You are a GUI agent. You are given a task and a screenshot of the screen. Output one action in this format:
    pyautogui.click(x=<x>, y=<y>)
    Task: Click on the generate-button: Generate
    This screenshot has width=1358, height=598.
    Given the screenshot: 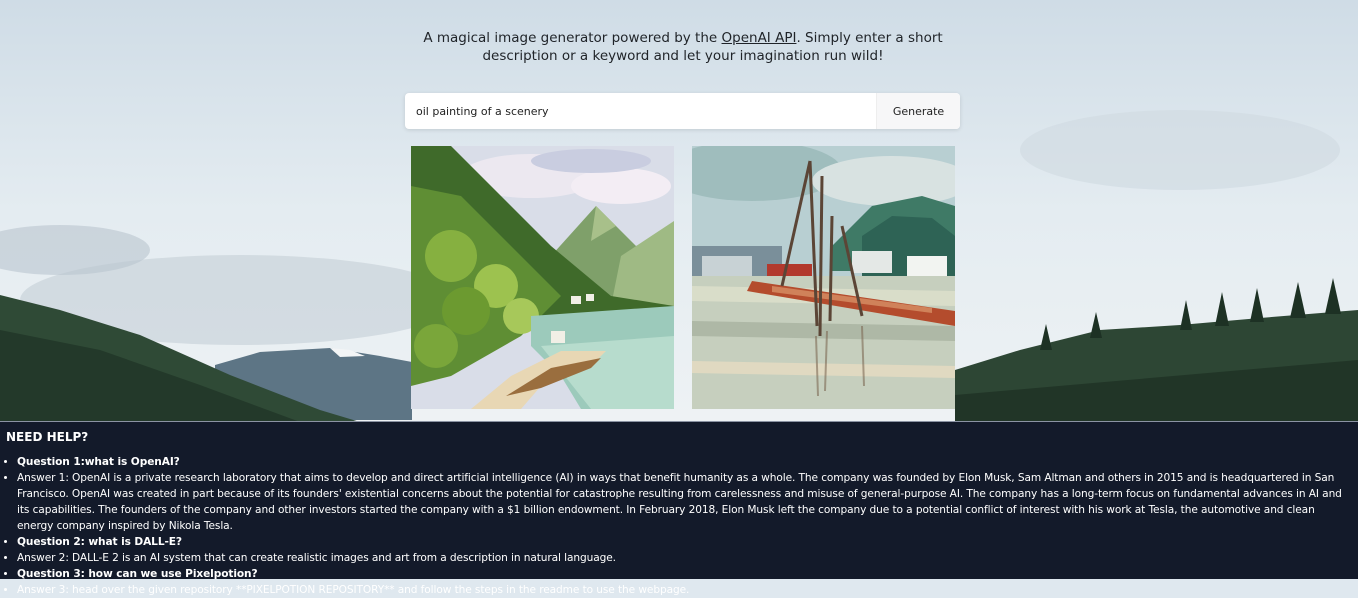 What is the action you would take?
    pyautogui.click(x=918, y=111)
    